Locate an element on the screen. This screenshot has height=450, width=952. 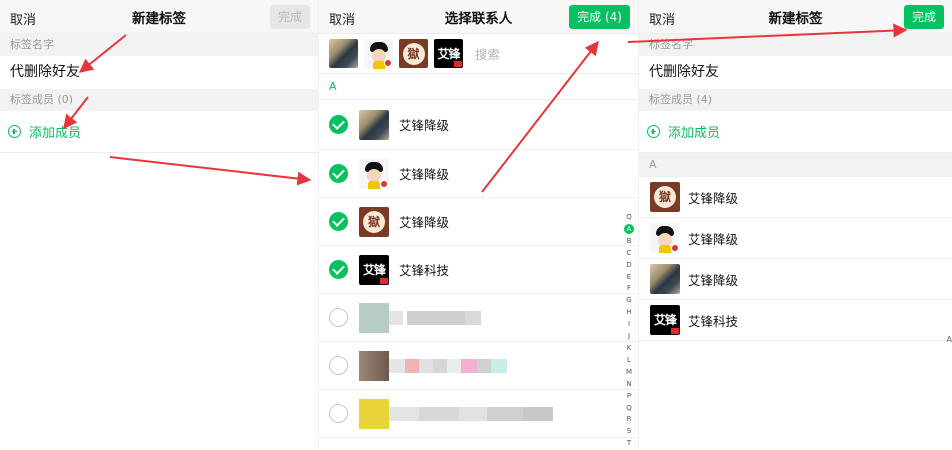
member-name: 艾锋科技 is located at coordinates (713, 321).